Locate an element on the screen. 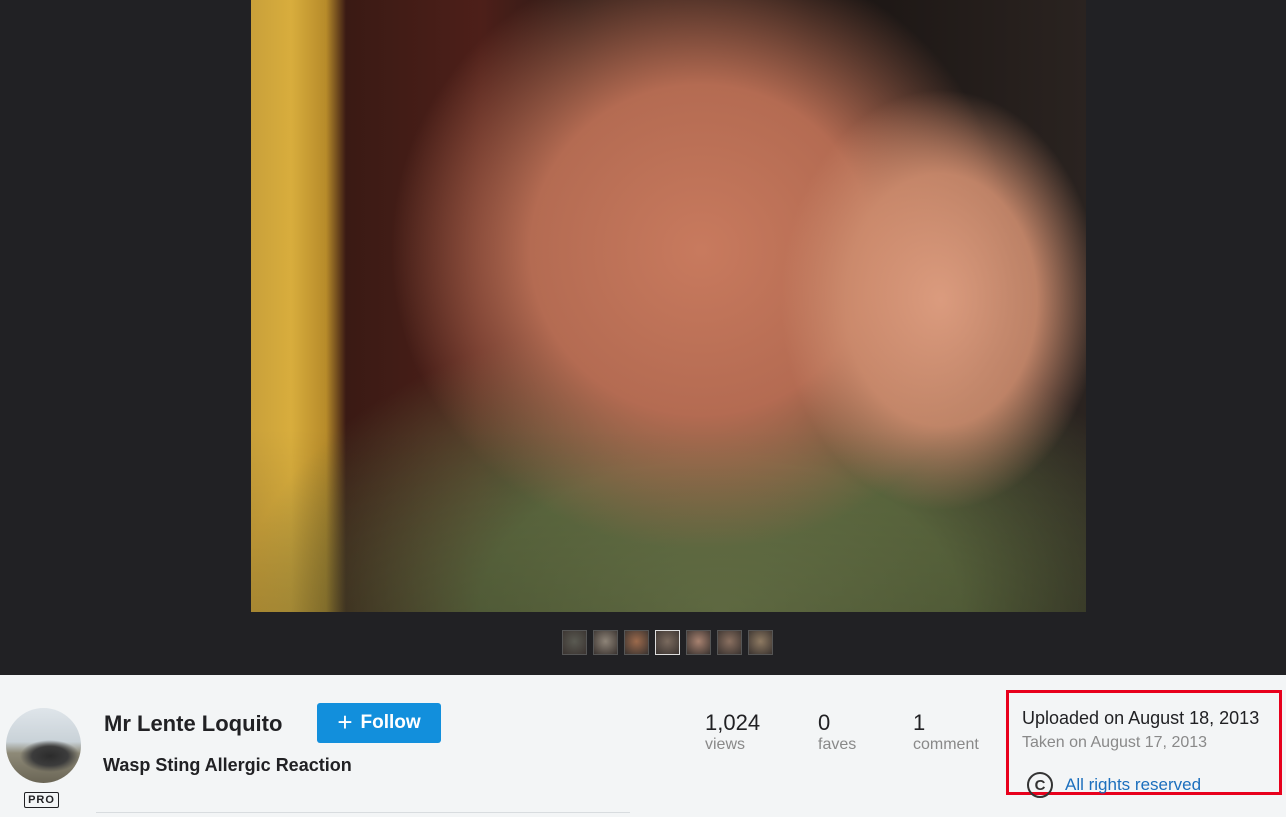 Image resolution: width=1286 pixels, height=817 pixels. thumbnail-strip is located at coordinates (667, 642).